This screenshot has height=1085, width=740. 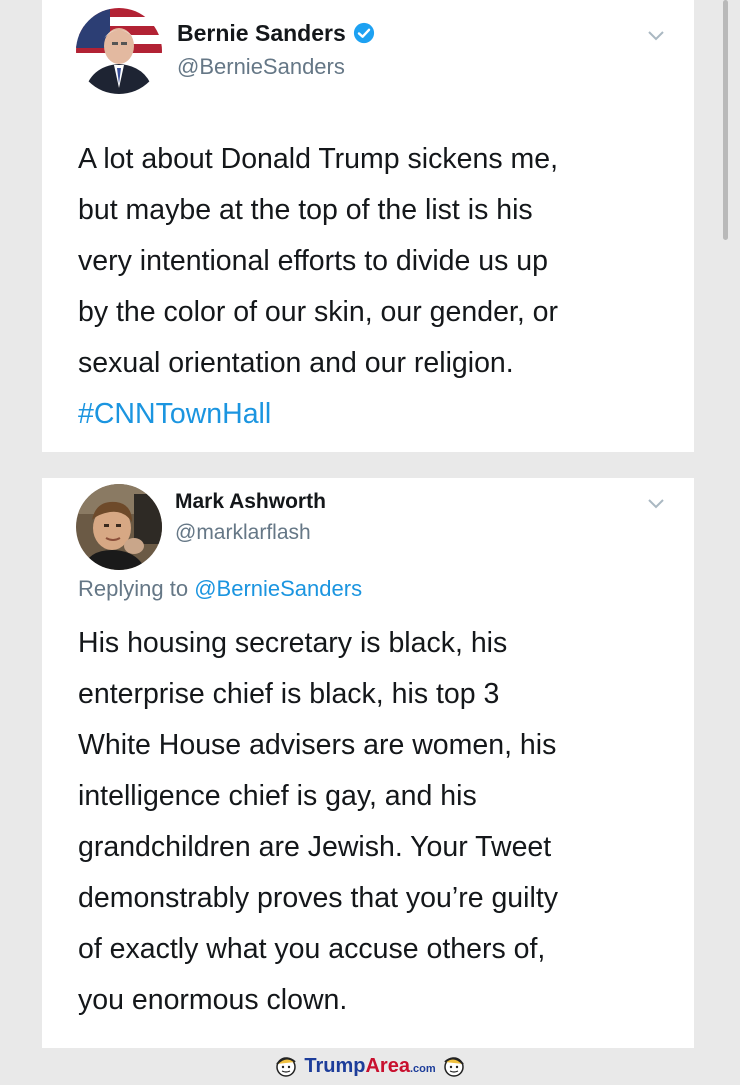 I want to click on tweet-line: but maybe at the top of the list is his, so click(x=305, y=210).